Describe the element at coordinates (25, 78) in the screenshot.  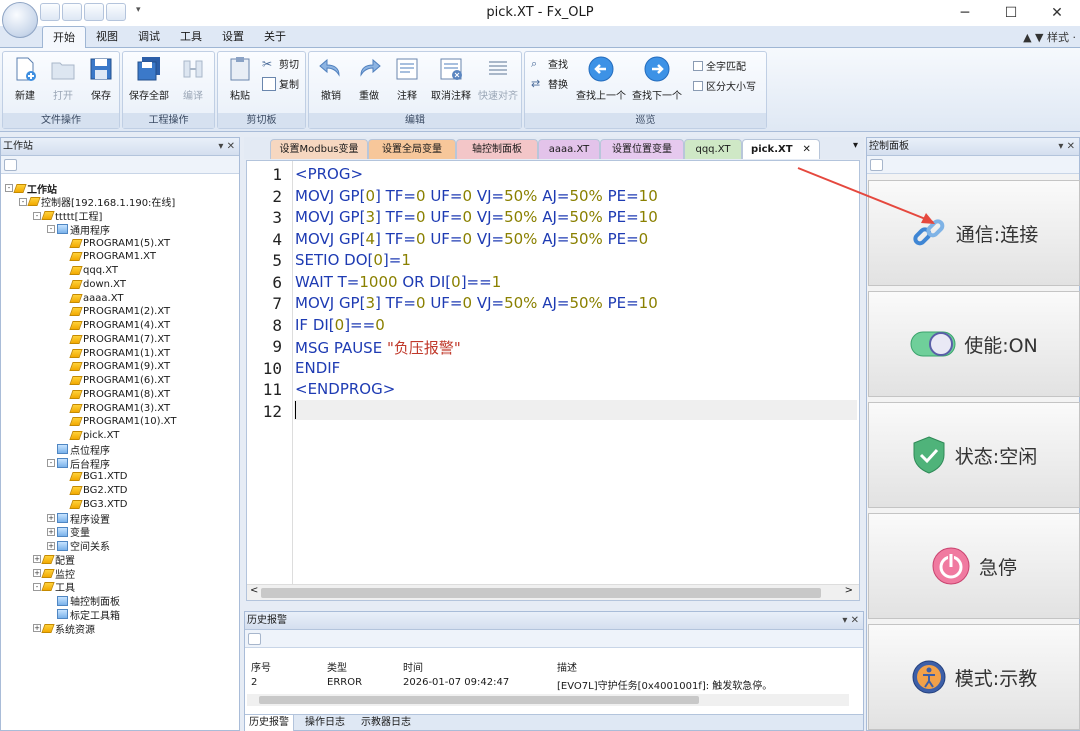
I see `new-button: 新建` at that location.